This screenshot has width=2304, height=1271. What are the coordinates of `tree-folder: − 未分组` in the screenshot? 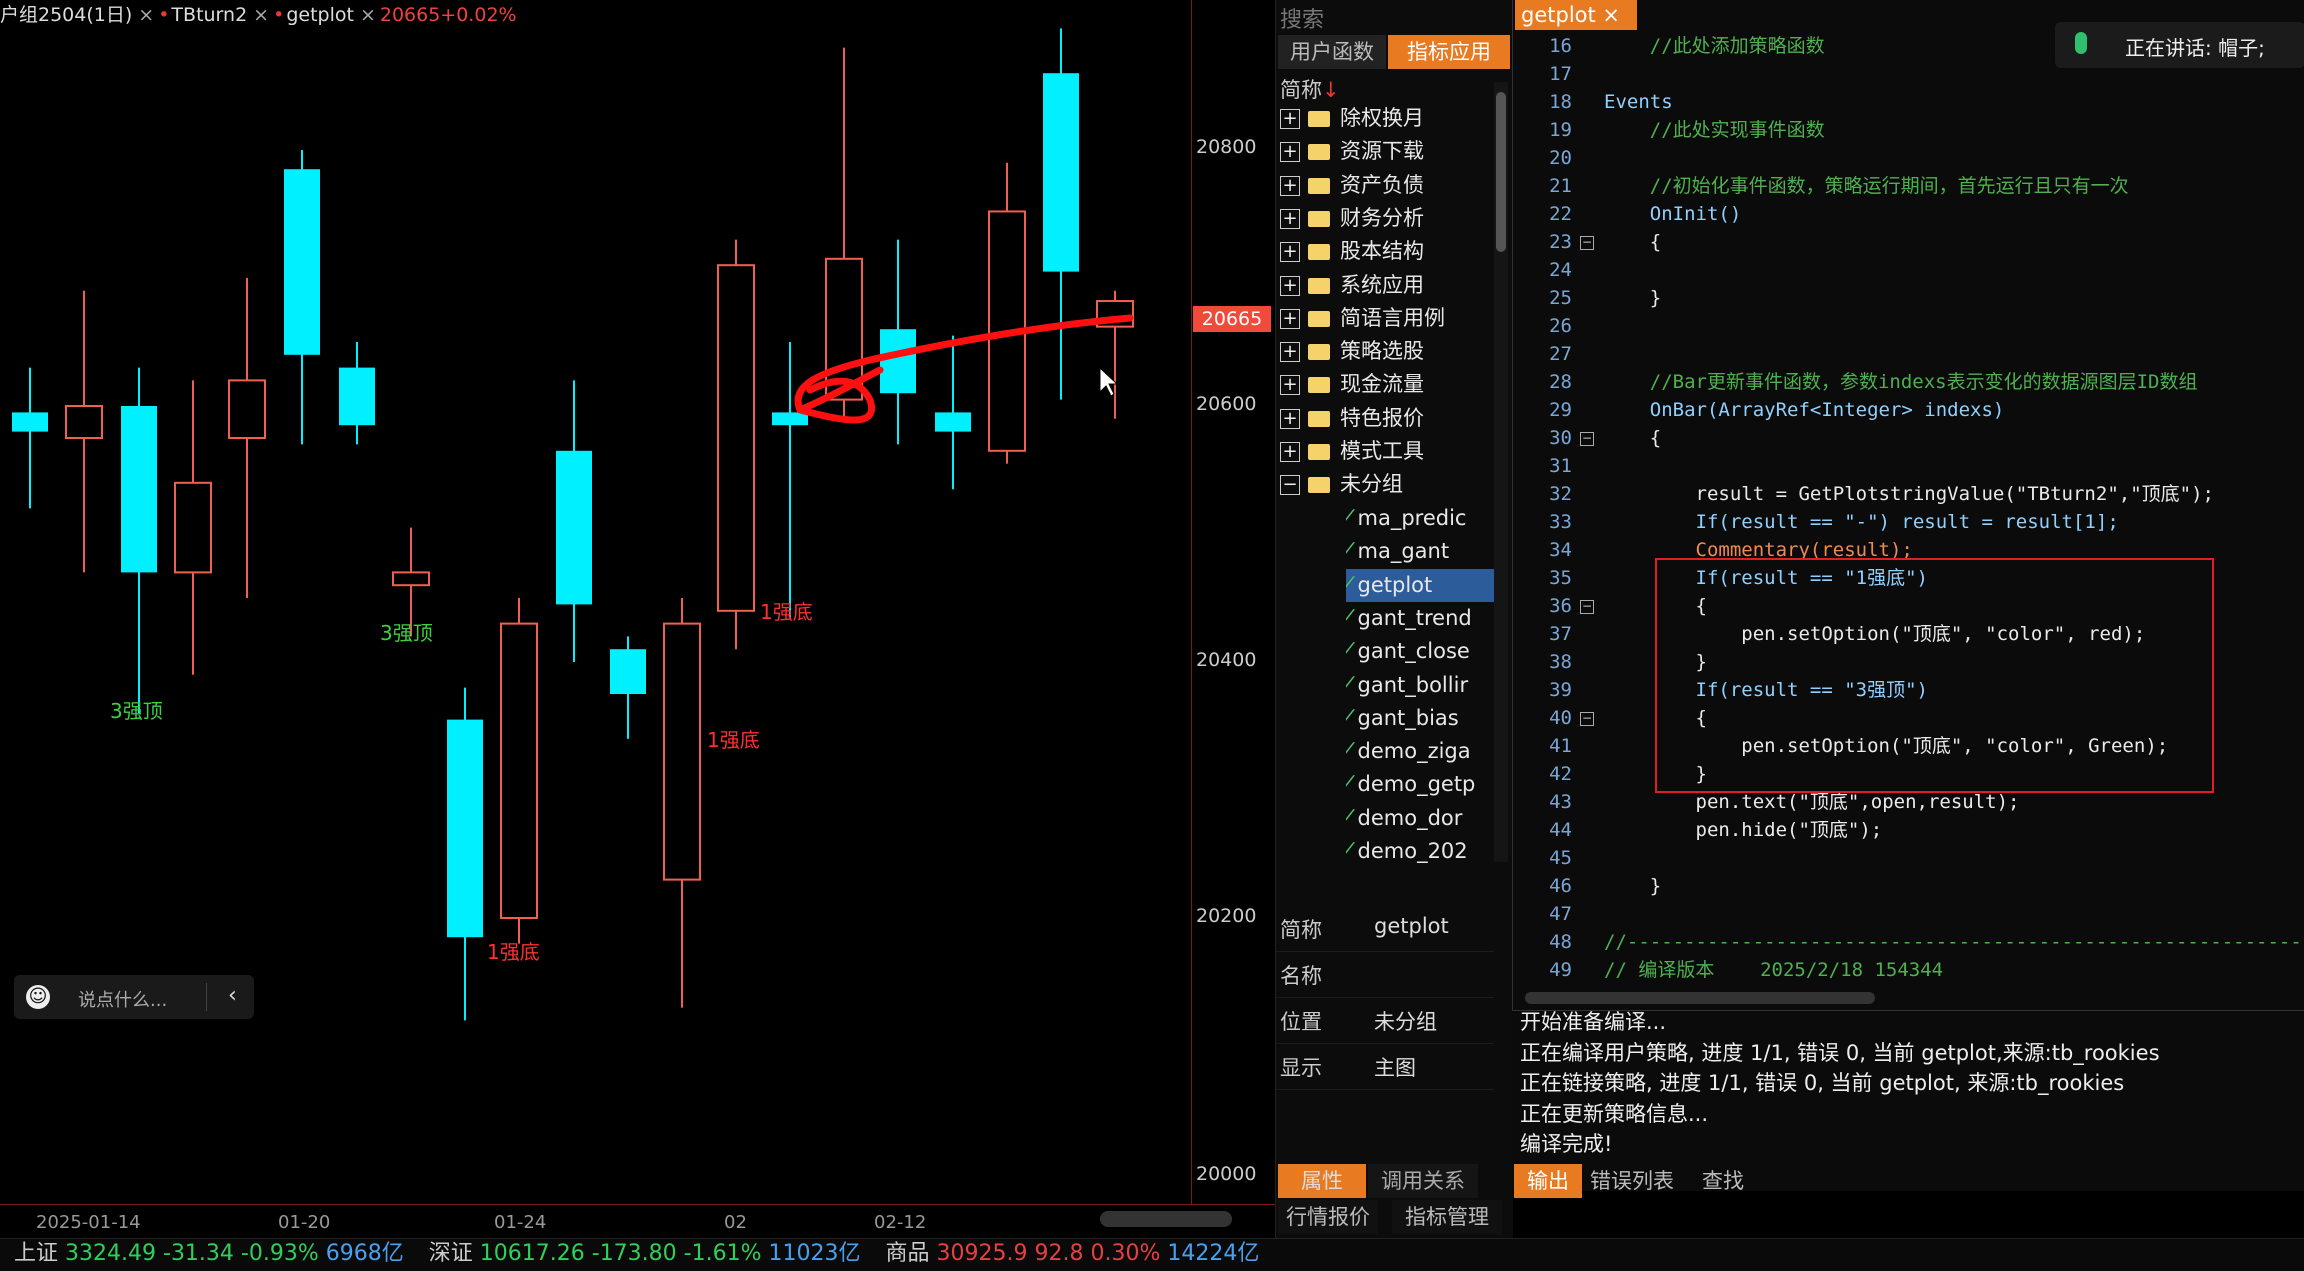 It's located at (1389, 484).